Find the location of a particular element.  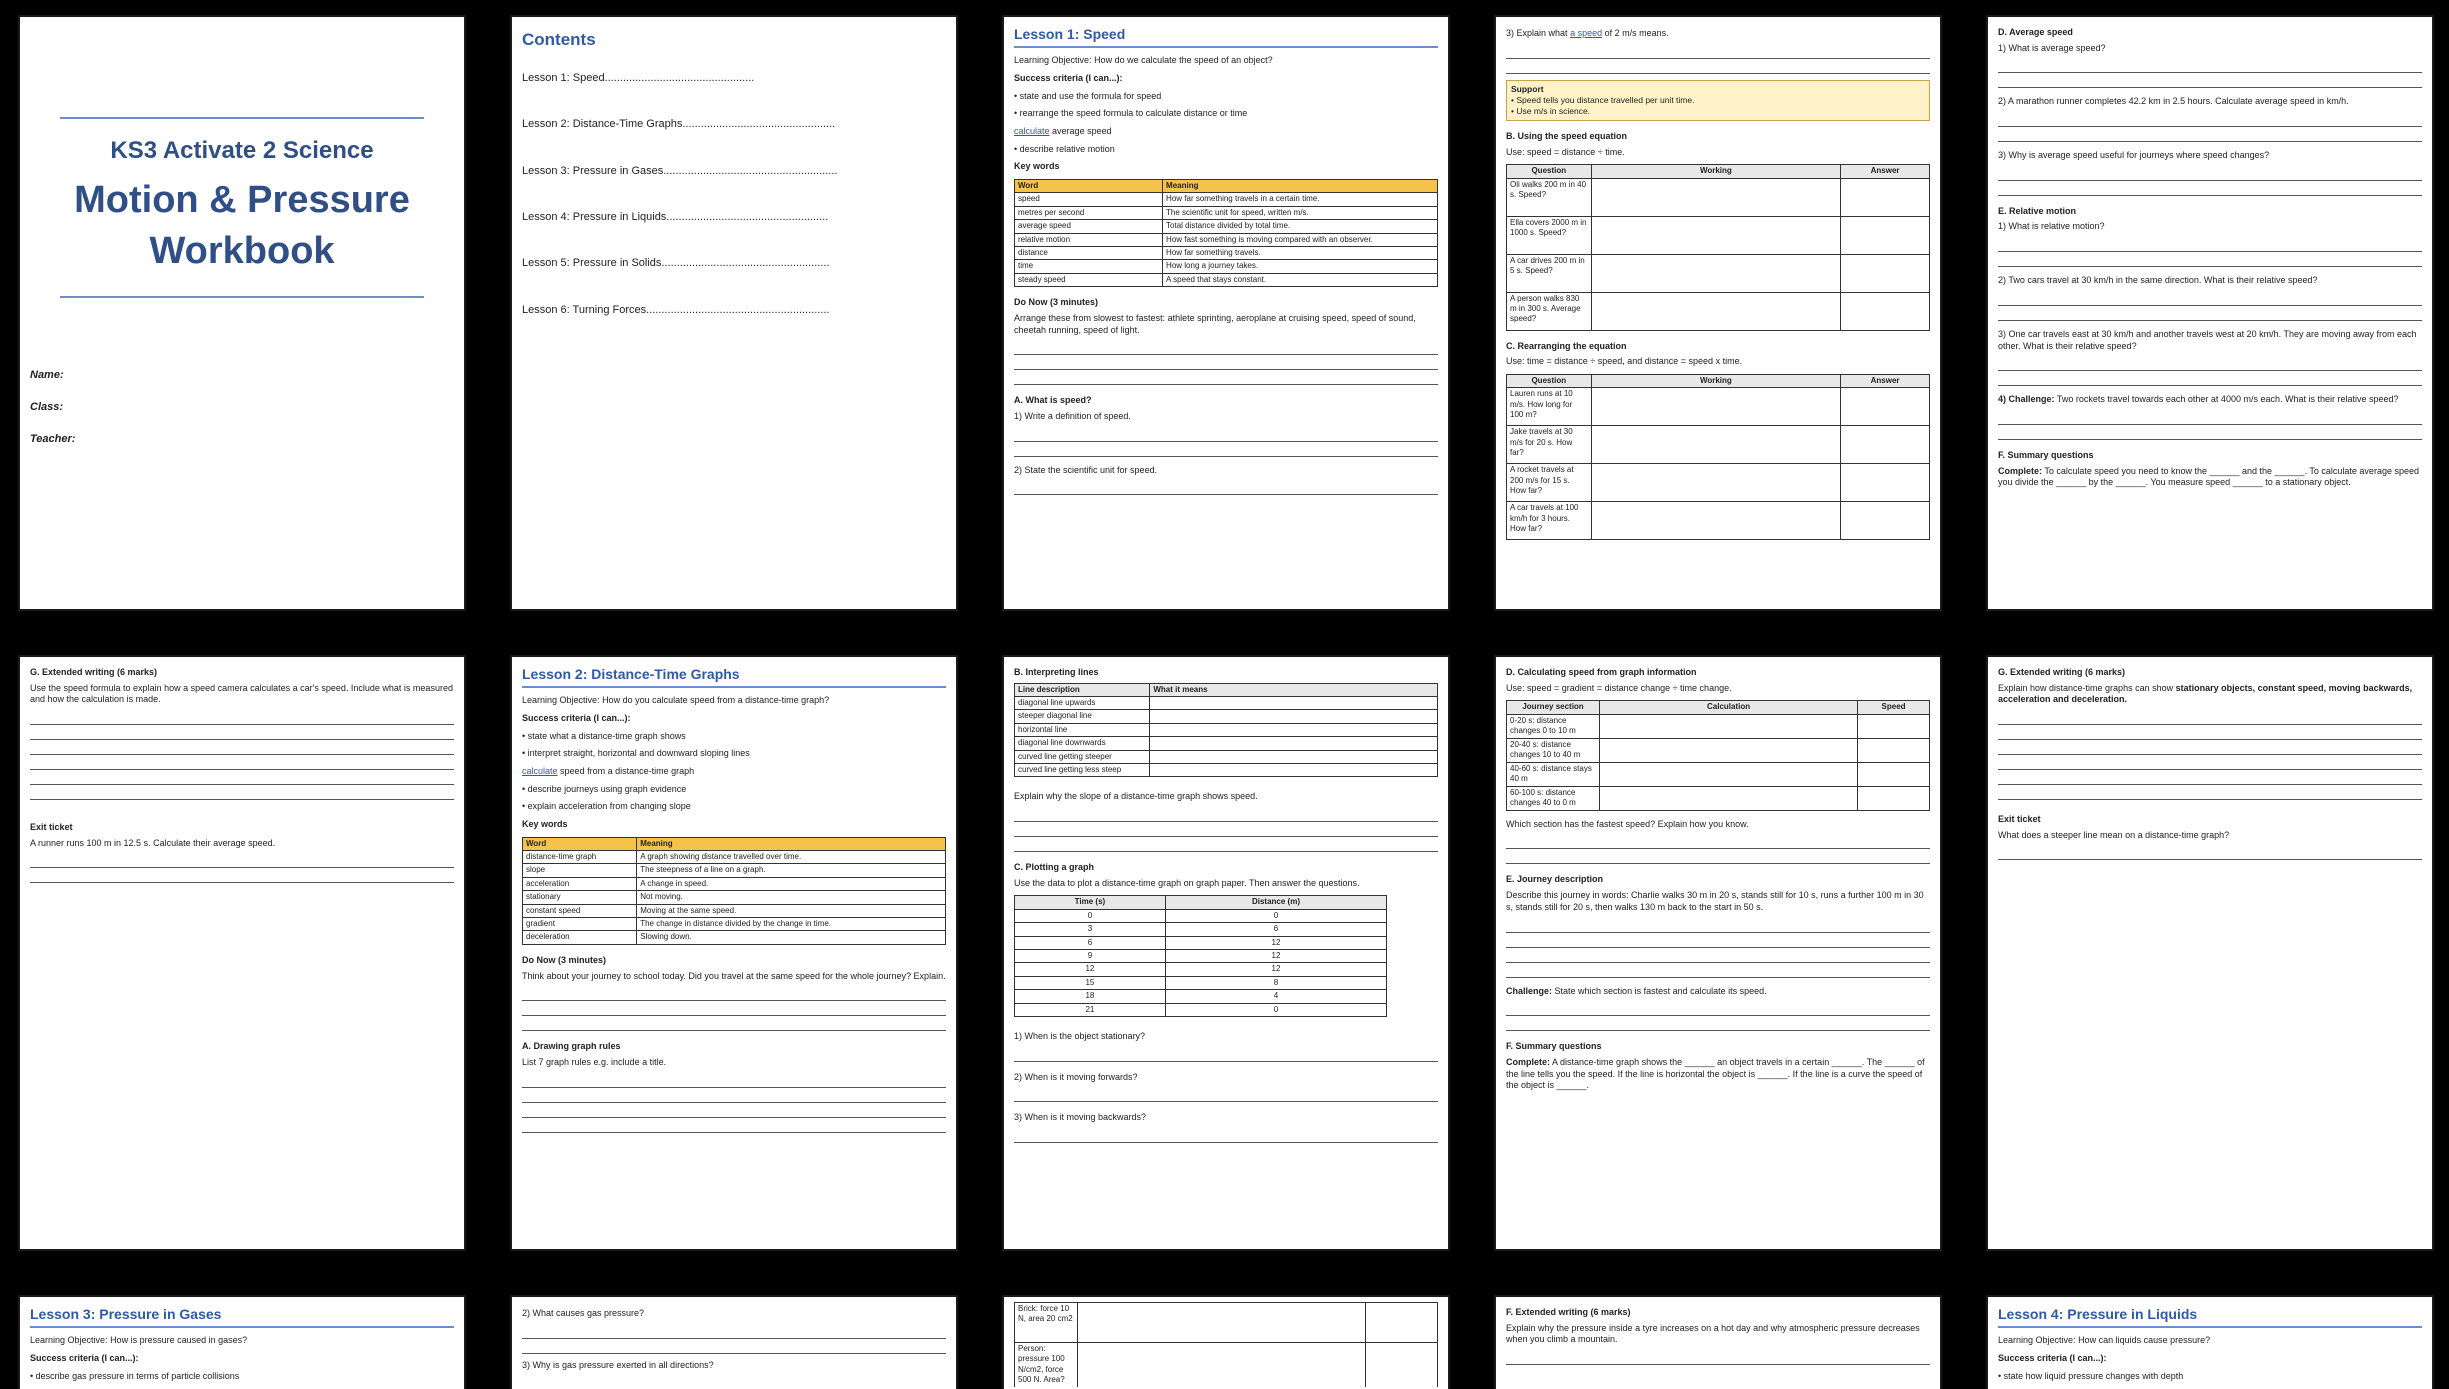

section-heading: C. Rearranging the equation is located at coordinates (1566, 345).